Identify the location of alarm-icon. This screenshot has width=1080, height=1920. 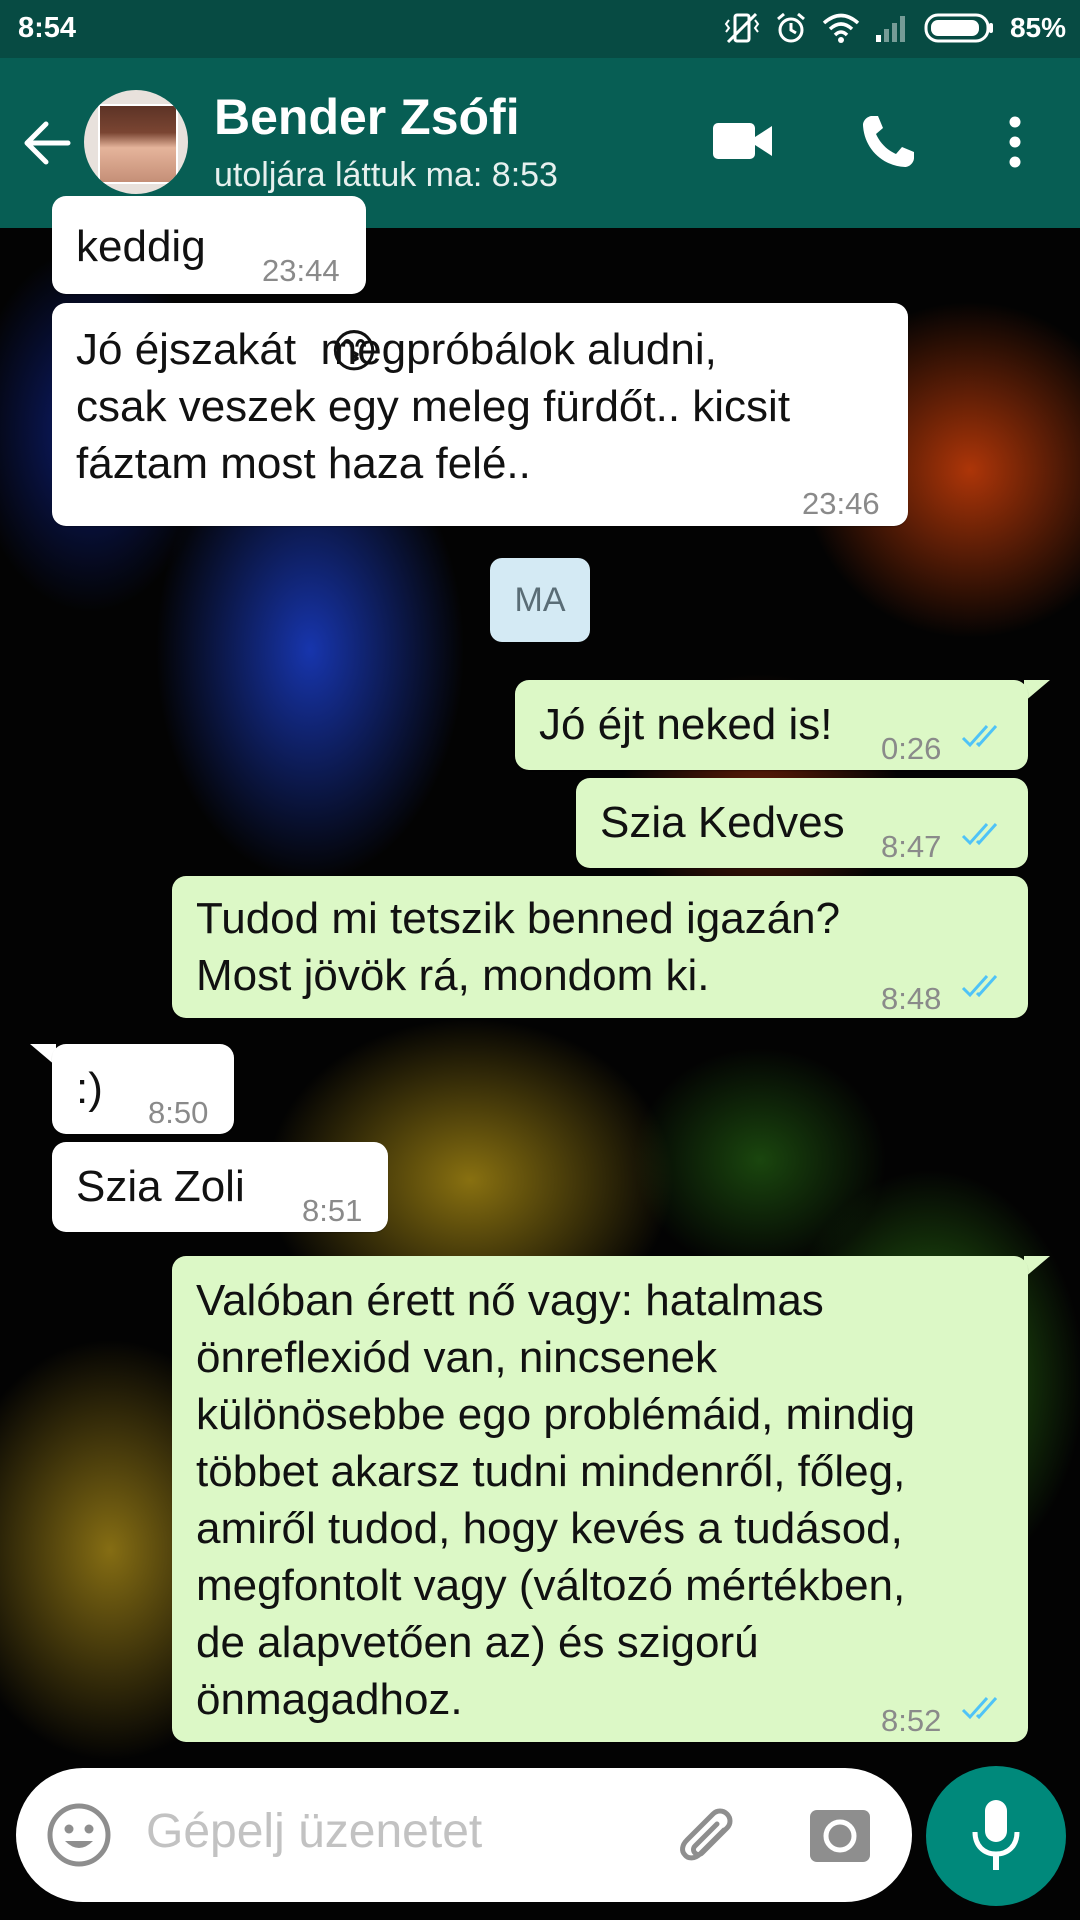
(790, 27).